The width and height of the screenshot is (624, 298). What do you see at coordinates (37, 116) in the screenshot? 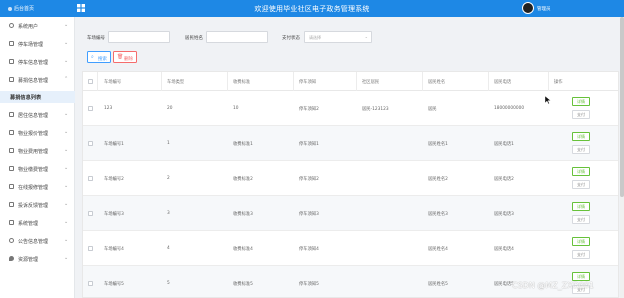
I see `sidebar-item-residence: 居住信息管理 ⌄` at bounding box center [37, 116].